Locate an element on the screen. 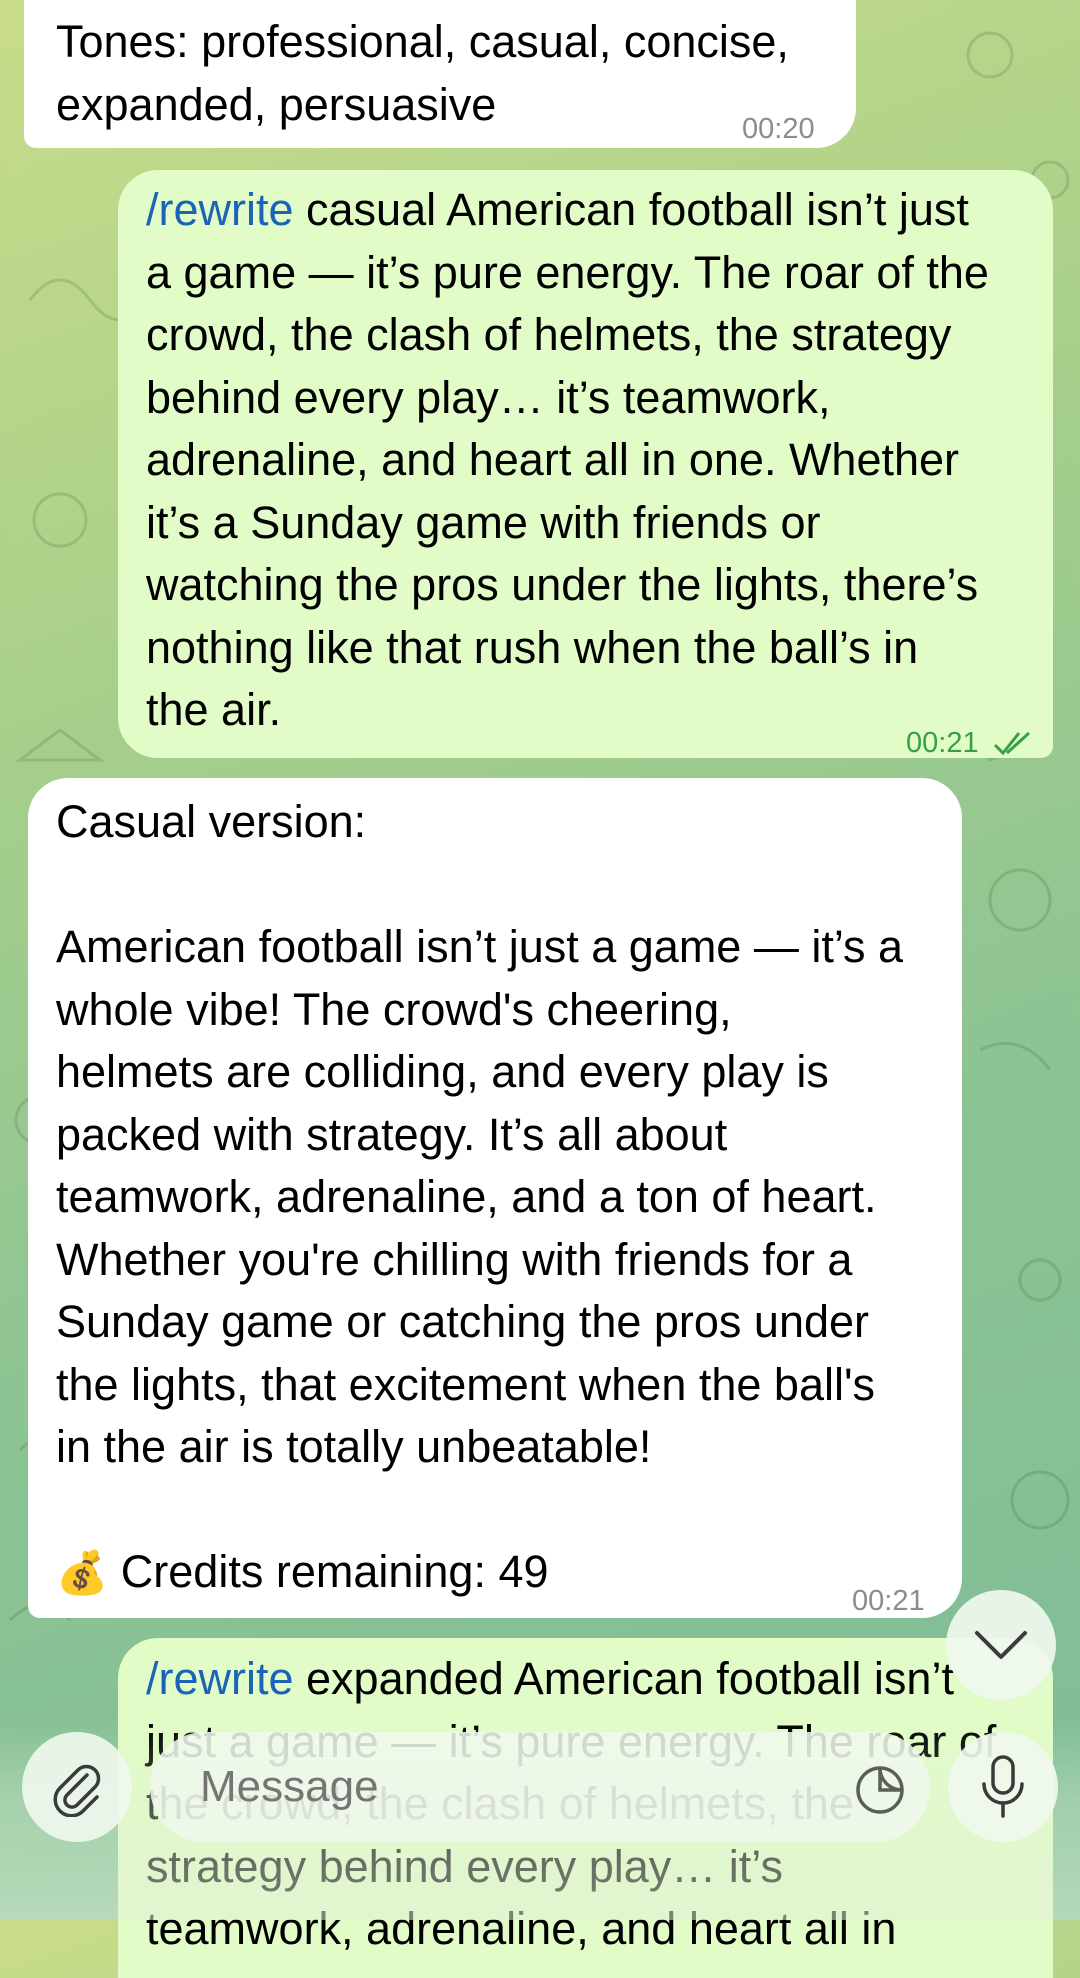  message-time: 00:20 is located at coordinates (778, 129).